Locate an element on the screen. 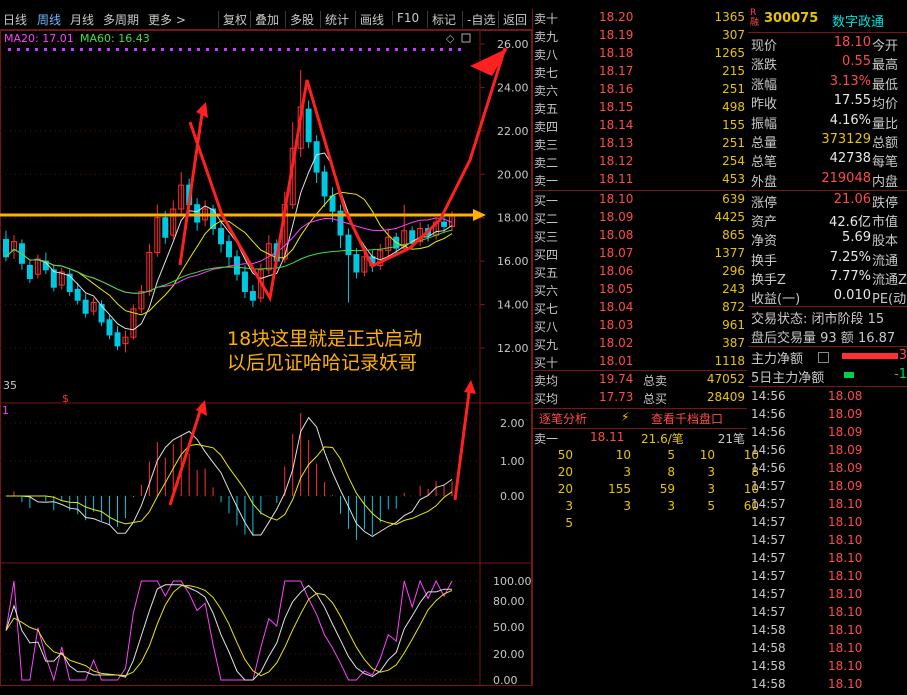 This screenshot has width=907, height=695. sell-level-6: 卖六 18.16 251 is located at coordinates (640, 91).